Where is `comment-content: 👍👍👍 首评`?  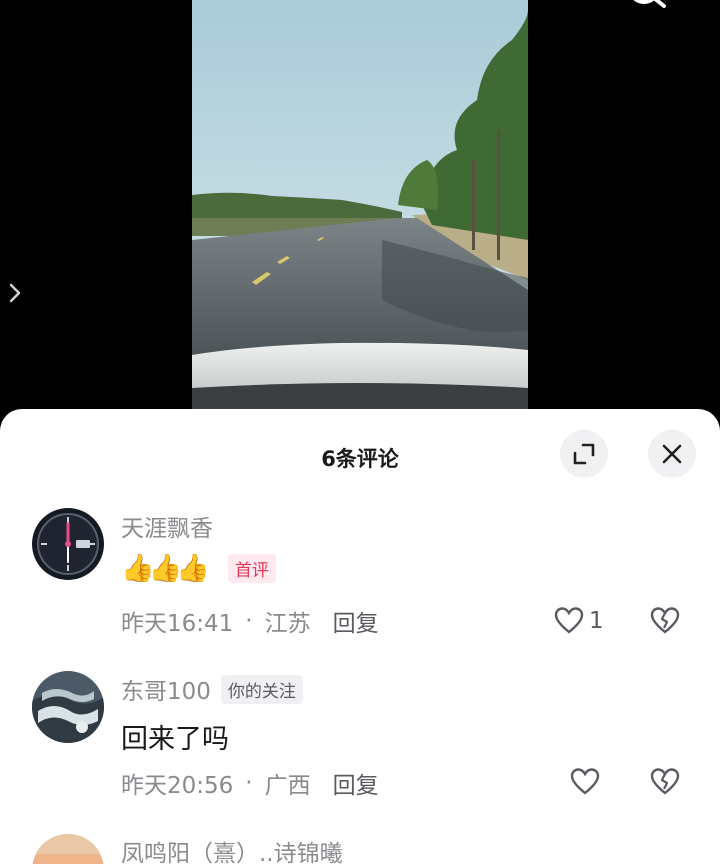 comment-content: 👍👍👍 首评 is located at coordinates (198, 568).